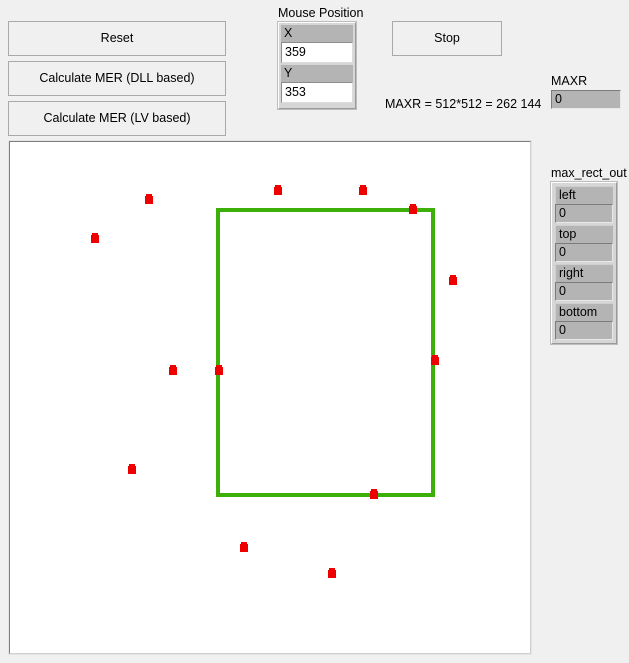 The height and width of the screenshot is (663, 629). Describe the element at coordinates (584, 330) in the screenshot. I see `max-rect-out-bottom-value: 0` at that location.